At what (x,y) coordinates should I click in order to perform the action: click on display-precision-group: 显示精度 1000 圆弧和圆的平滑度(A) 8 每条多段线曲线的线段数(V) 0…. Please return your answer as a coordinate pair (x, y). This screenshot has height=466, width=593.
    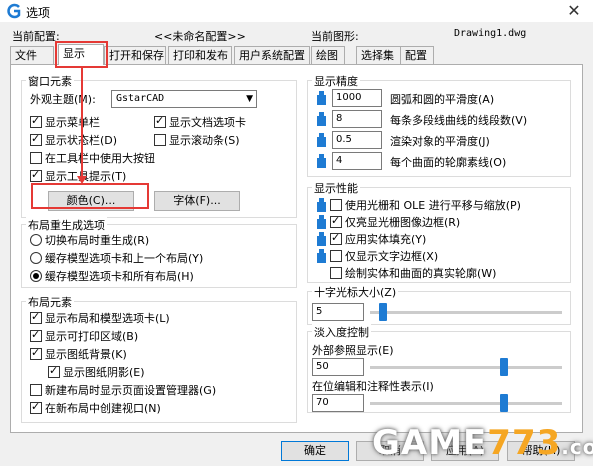
    Looking at the image, I should click on (439, 125).